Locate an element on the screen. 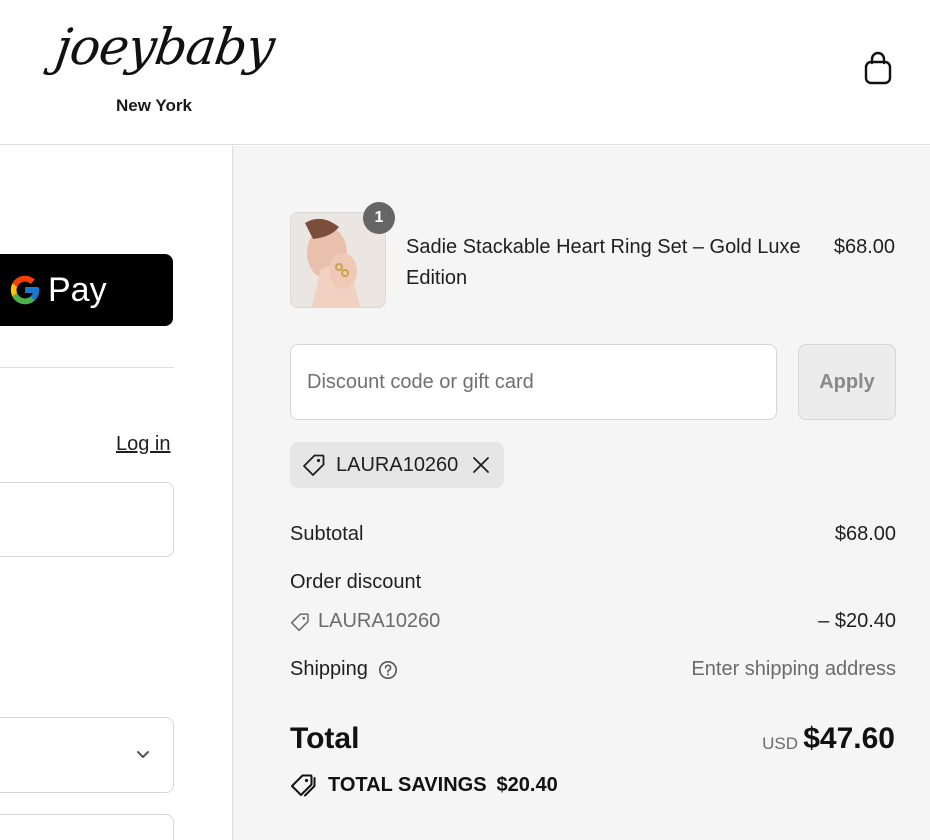  login-link: Log in is located at coordinates (143, 444).